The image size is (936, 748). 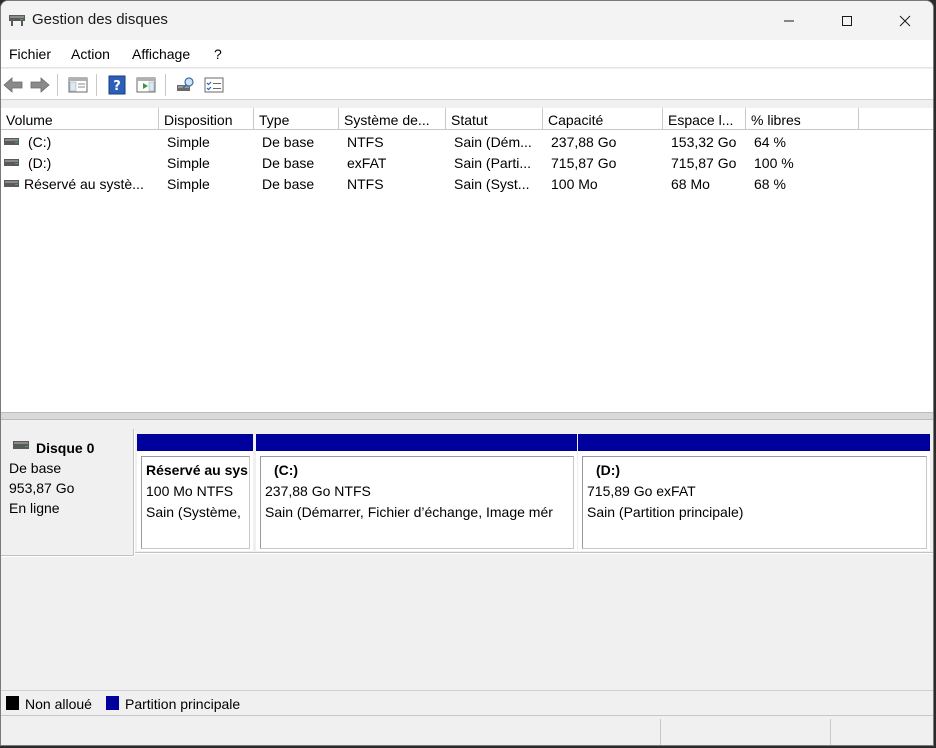 What do you see at coordinates (40, 163) in the screenshot?
I see `volume-name: (D:)` at bounding box center [40, 163].